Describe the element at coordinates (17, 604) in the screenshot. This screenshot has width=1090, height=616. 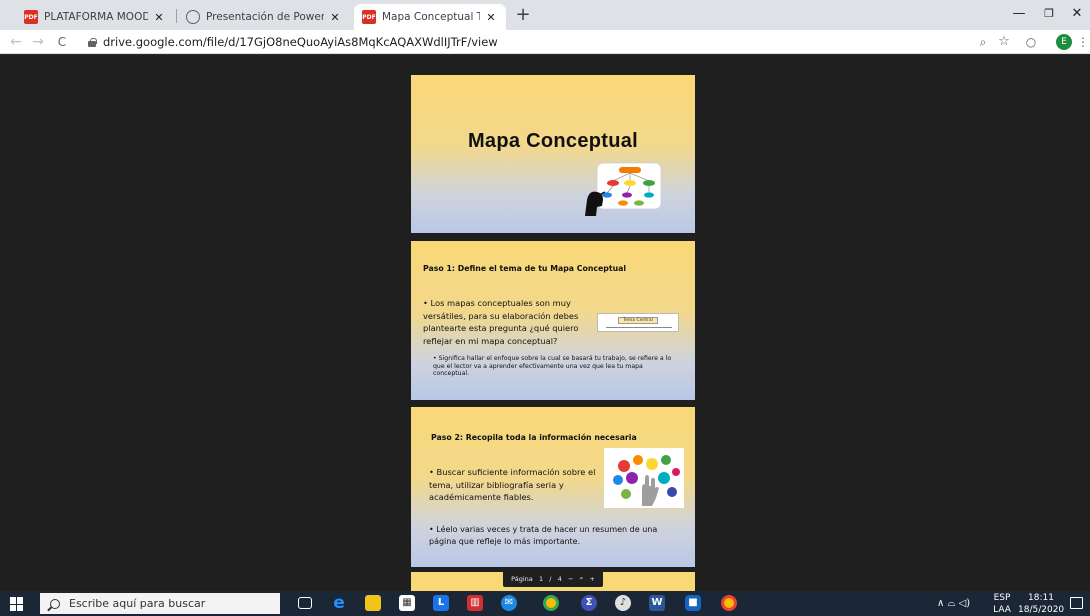
I see `windows-start-button` at that location.